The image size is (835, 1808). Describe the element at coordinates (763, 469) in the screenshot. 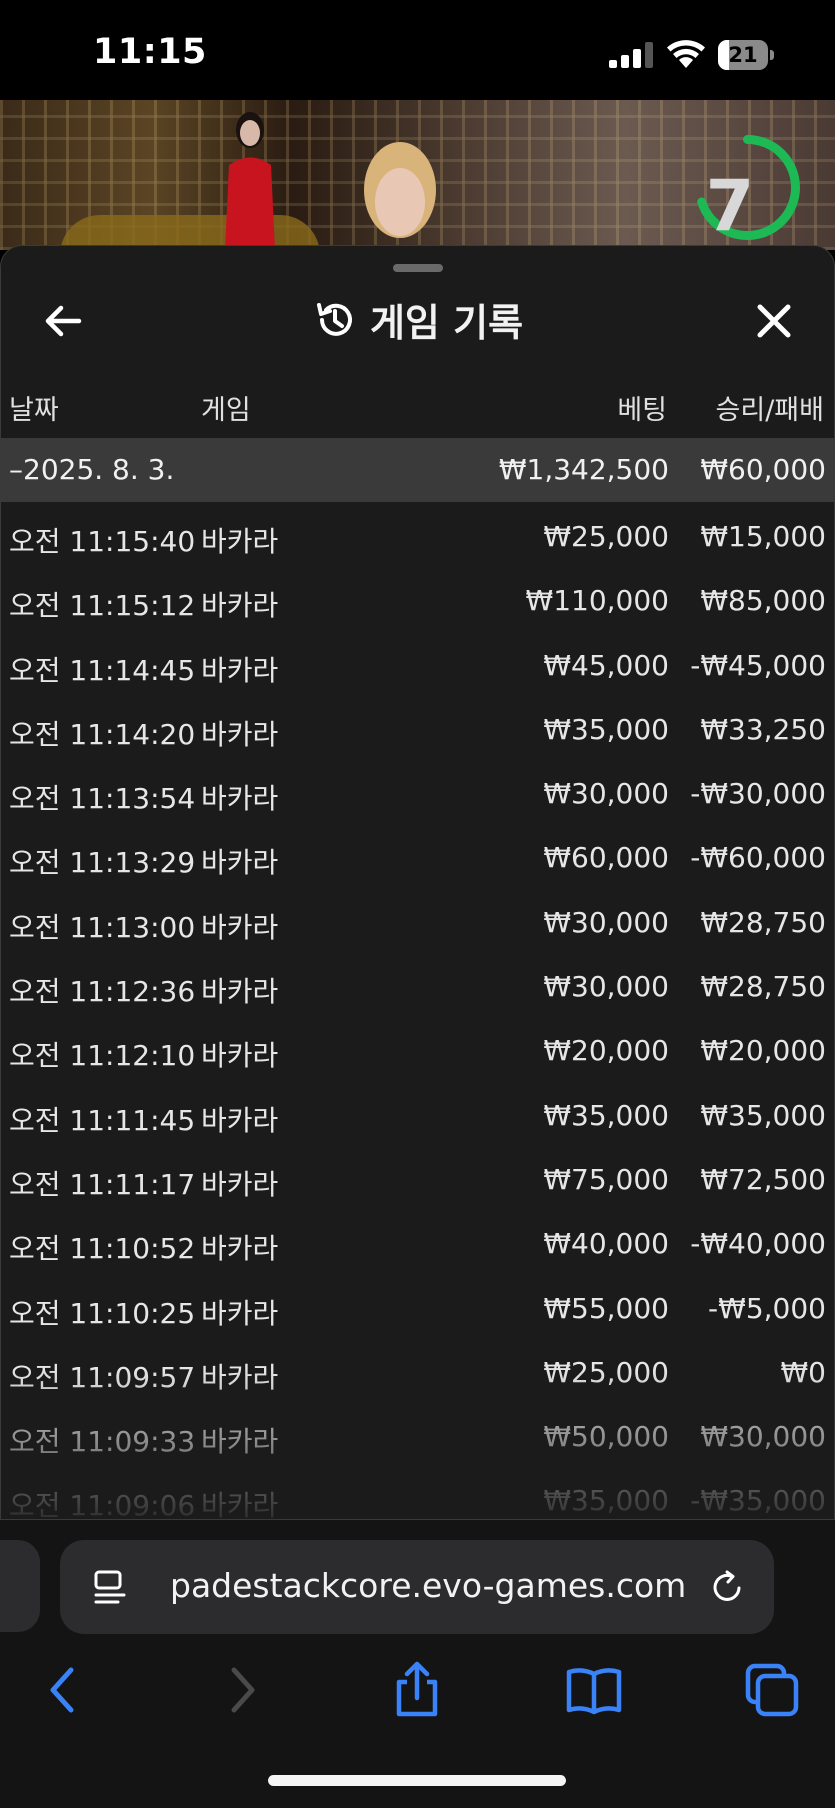

I see `summary-win-loss-total: ₩60,000` at that location.